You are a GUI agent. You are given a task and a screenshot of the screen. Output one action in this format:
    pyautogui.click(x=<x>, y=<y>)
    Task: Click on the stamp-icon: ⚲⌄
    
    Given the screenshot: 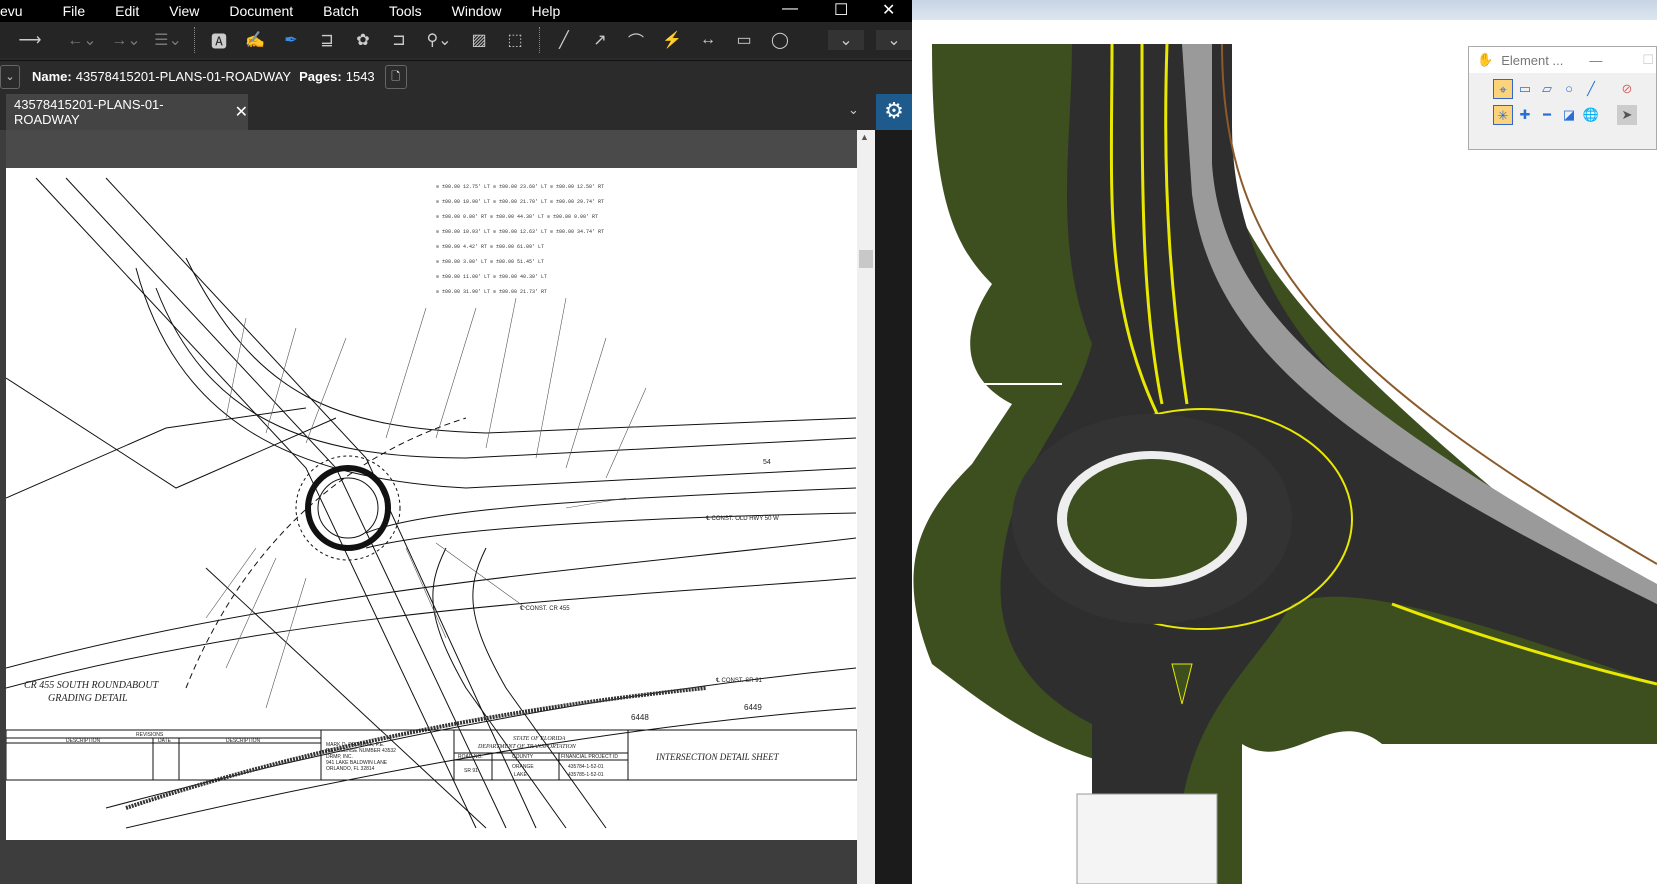 What is the action you would take?
    pyautogui.click(x=439, y=40)
    